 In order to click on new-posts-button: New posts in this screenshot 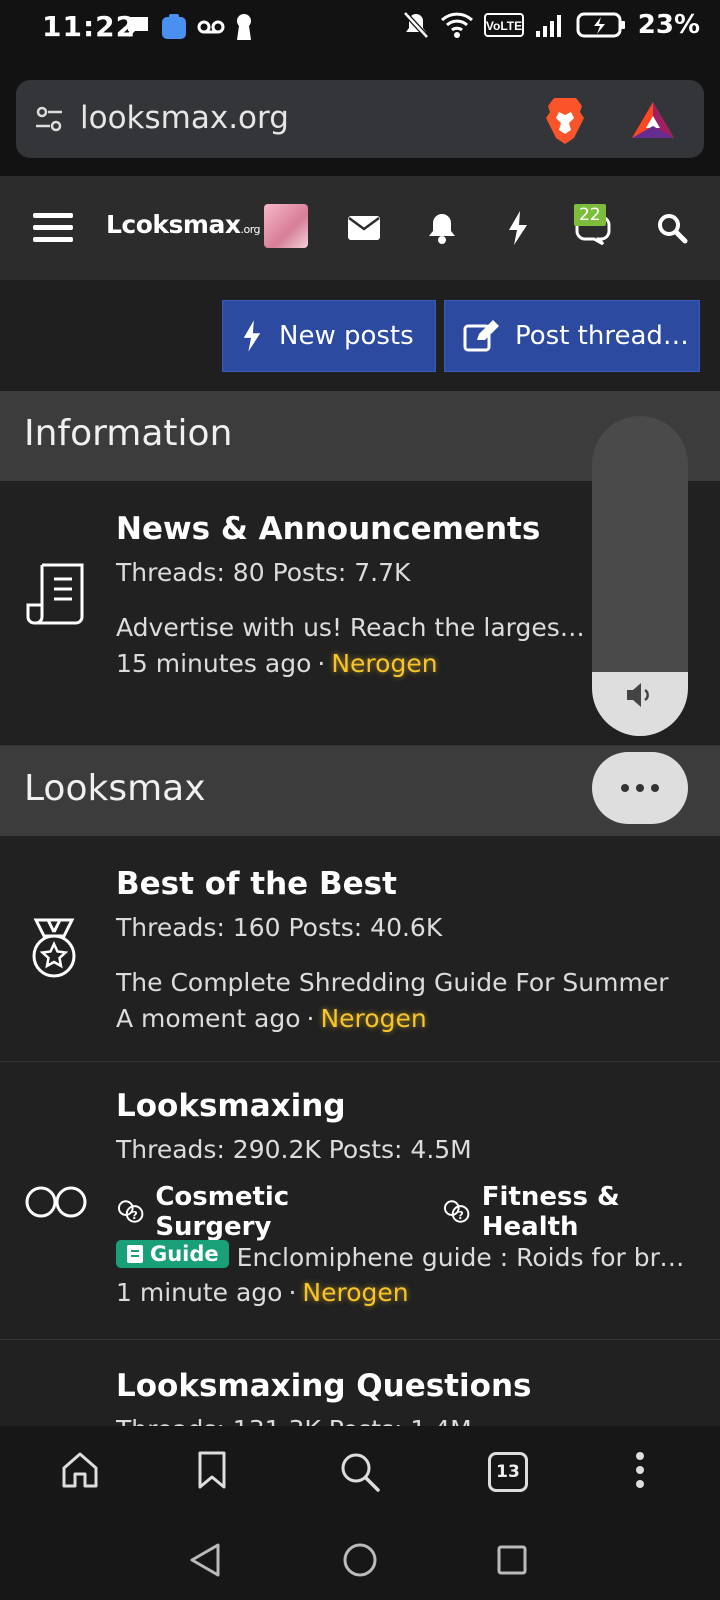, I will do `click(329, 336)`.